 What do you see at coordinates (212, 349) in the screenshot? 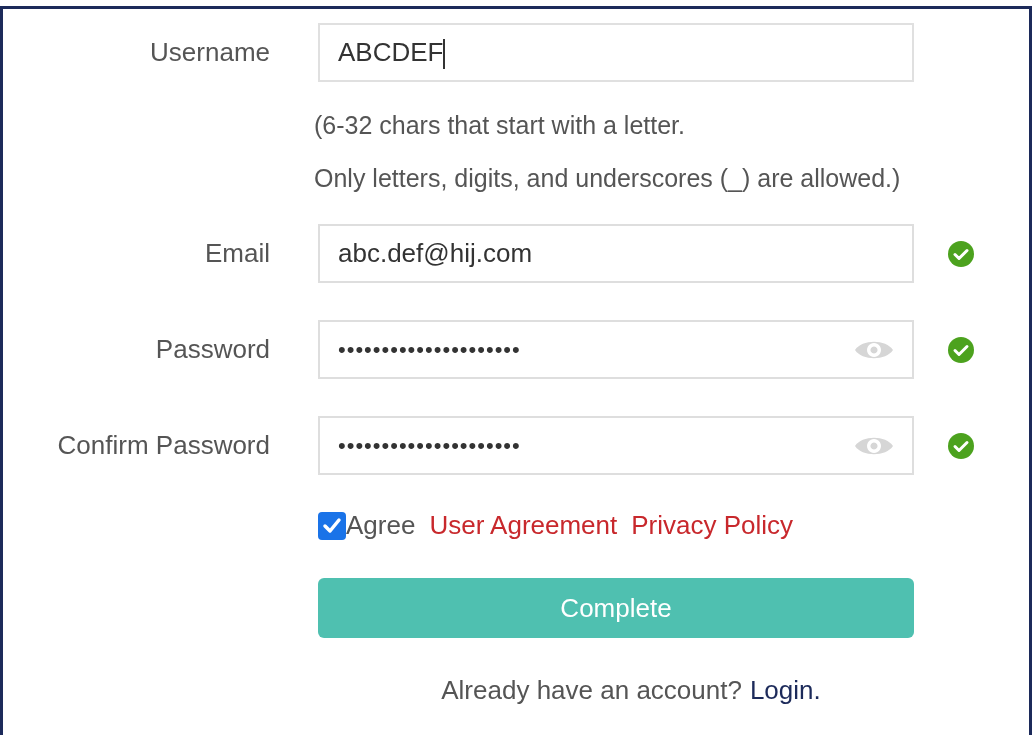
I see `field-label: Password` at bounding box center [212, 349].